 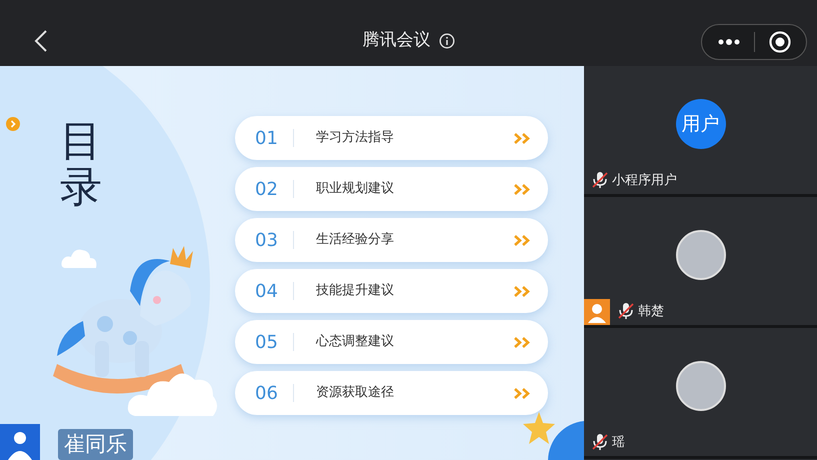 I want to click on item-label: 心态调整建议, so click(x=355, y=342).